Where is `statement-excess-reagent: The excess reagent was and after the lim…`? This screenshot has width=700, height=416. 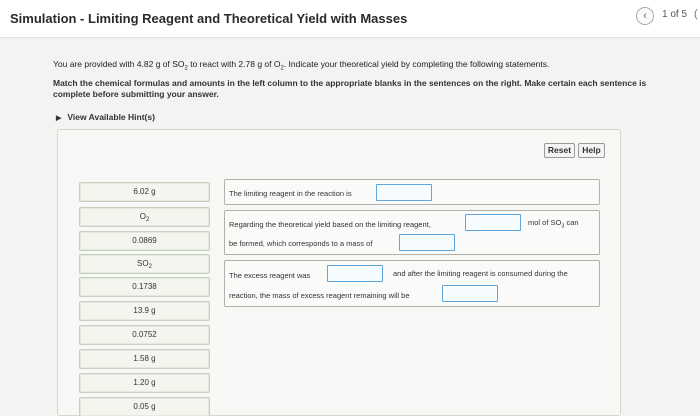 statement-excess-reagent: The excess reagent was and after the lim… is located at coordinates (412, 283).